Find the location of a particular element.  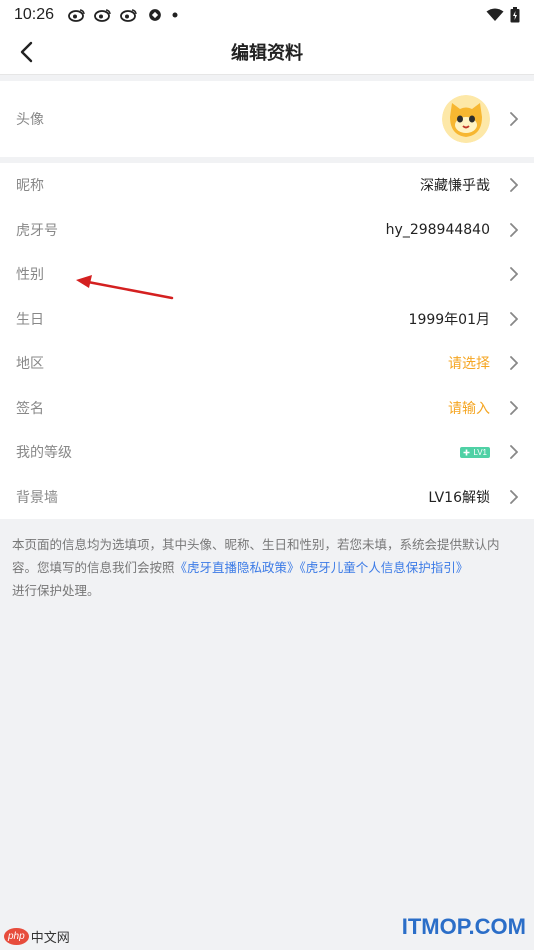

php-watermark: php 中文网 is located at coordinates (37, 936).